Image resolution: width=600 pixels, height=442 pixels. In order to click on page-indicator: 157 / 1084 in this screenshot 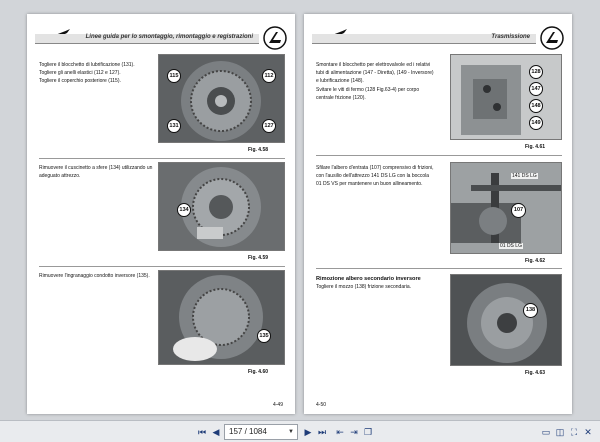, I will do `click(248, 431)`.